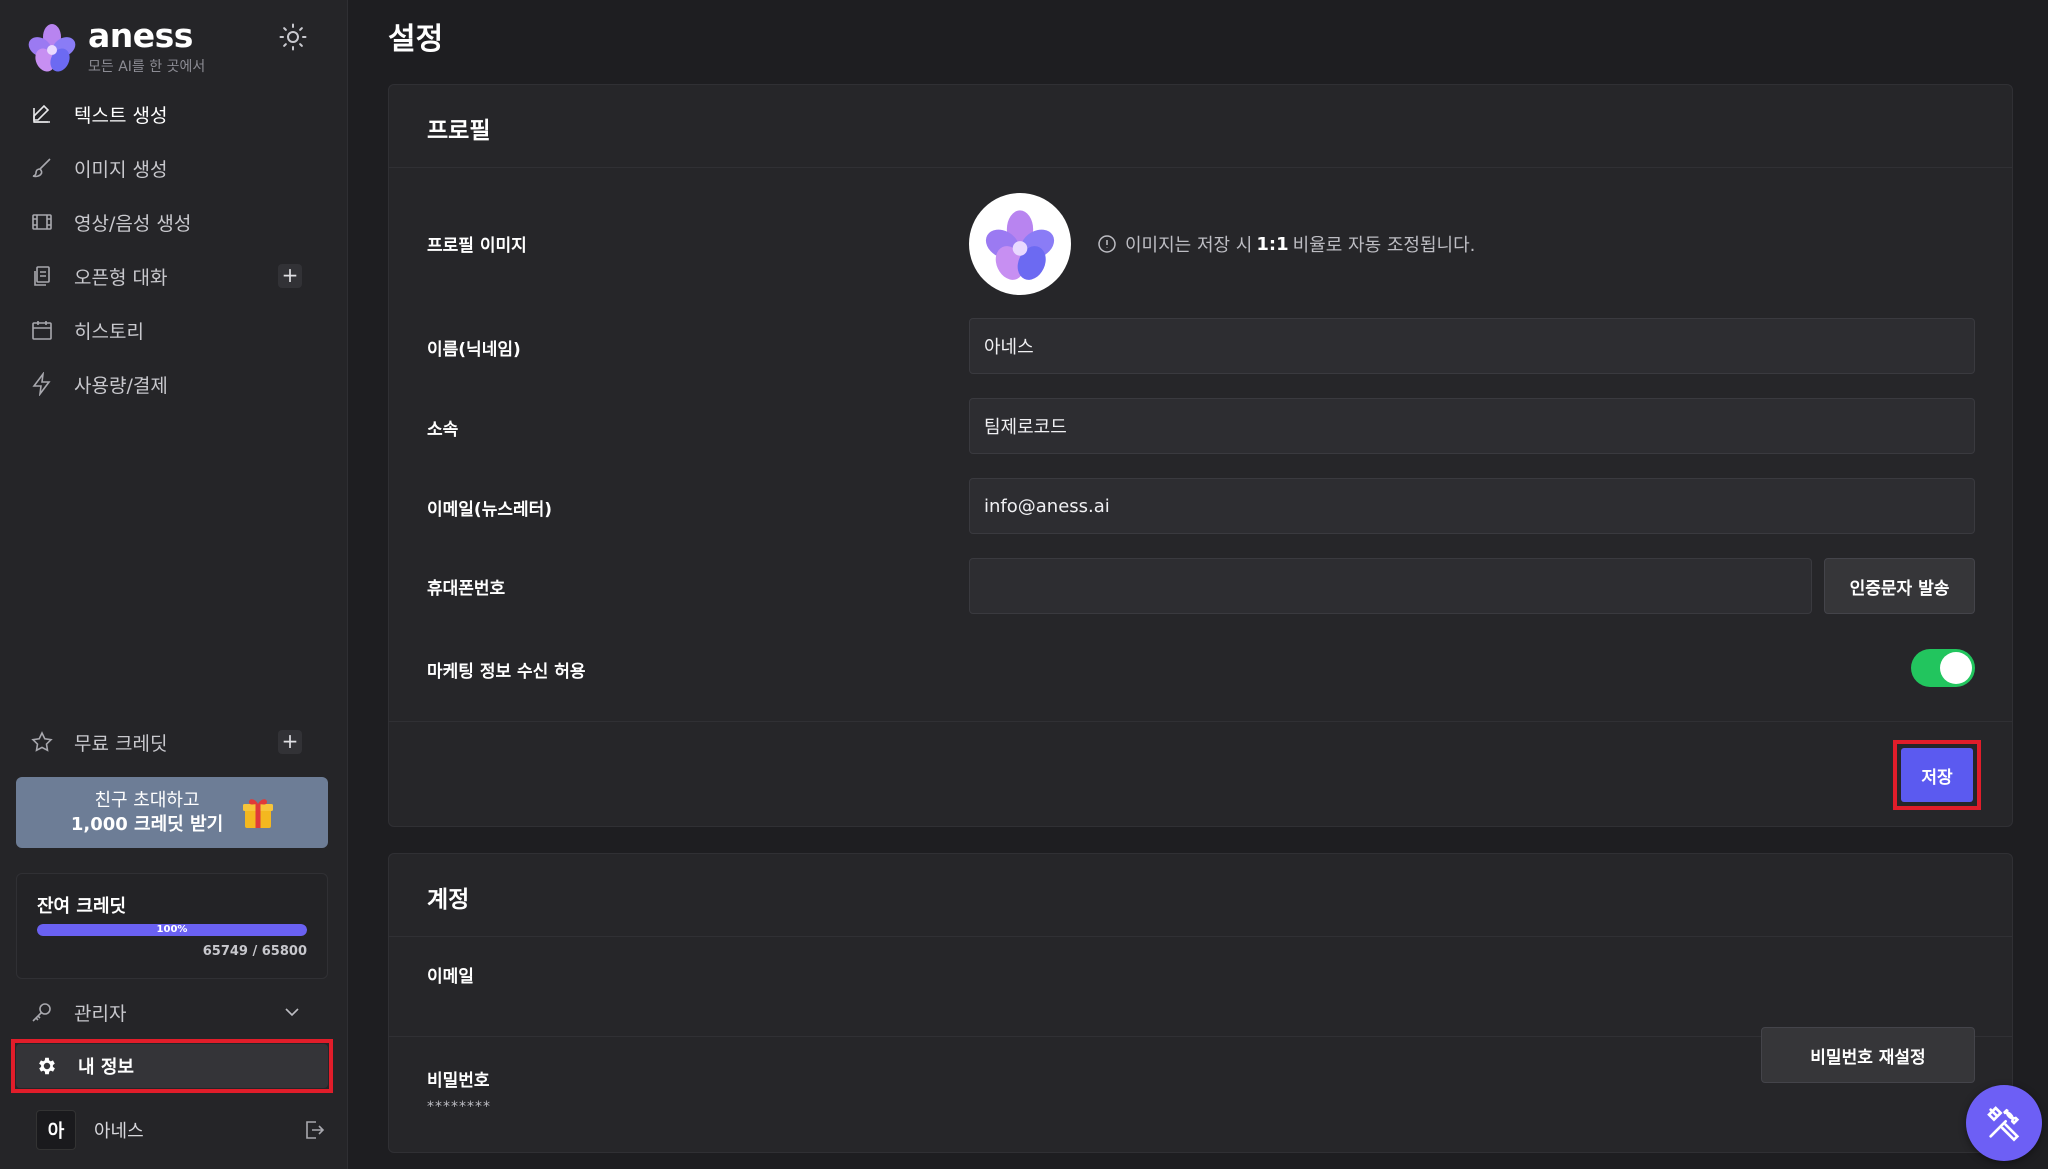 This screenshot has width=2048, height=1169. Describe the element at coordinates (121, 385) in the screenshot. I see `nav-label: 사용량/결제` at that location.